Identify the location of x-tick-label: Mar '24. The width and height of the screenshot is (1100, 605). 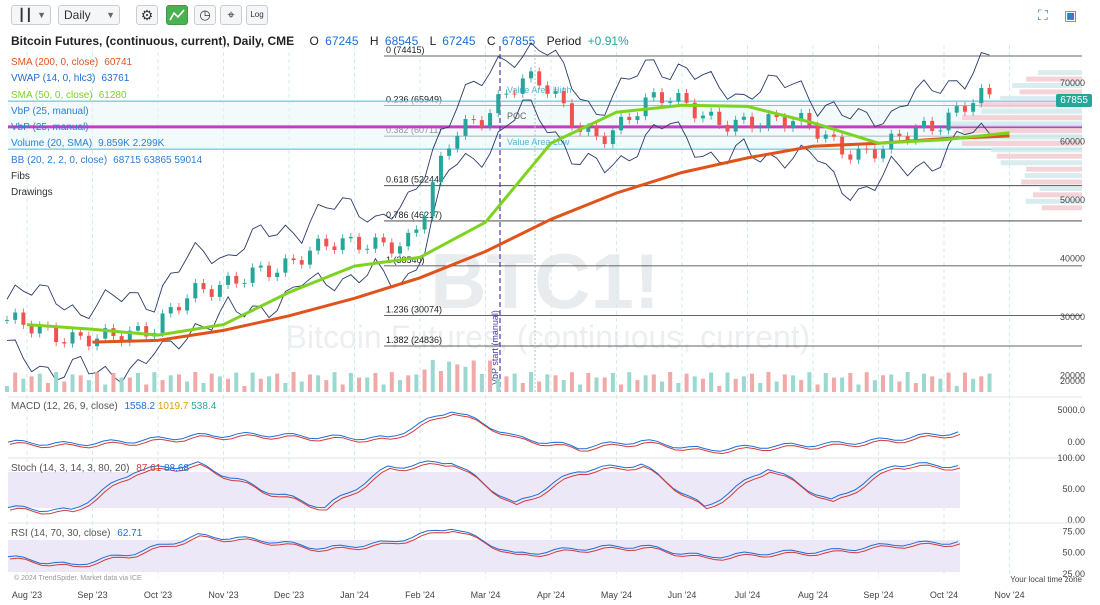
(486, 595).